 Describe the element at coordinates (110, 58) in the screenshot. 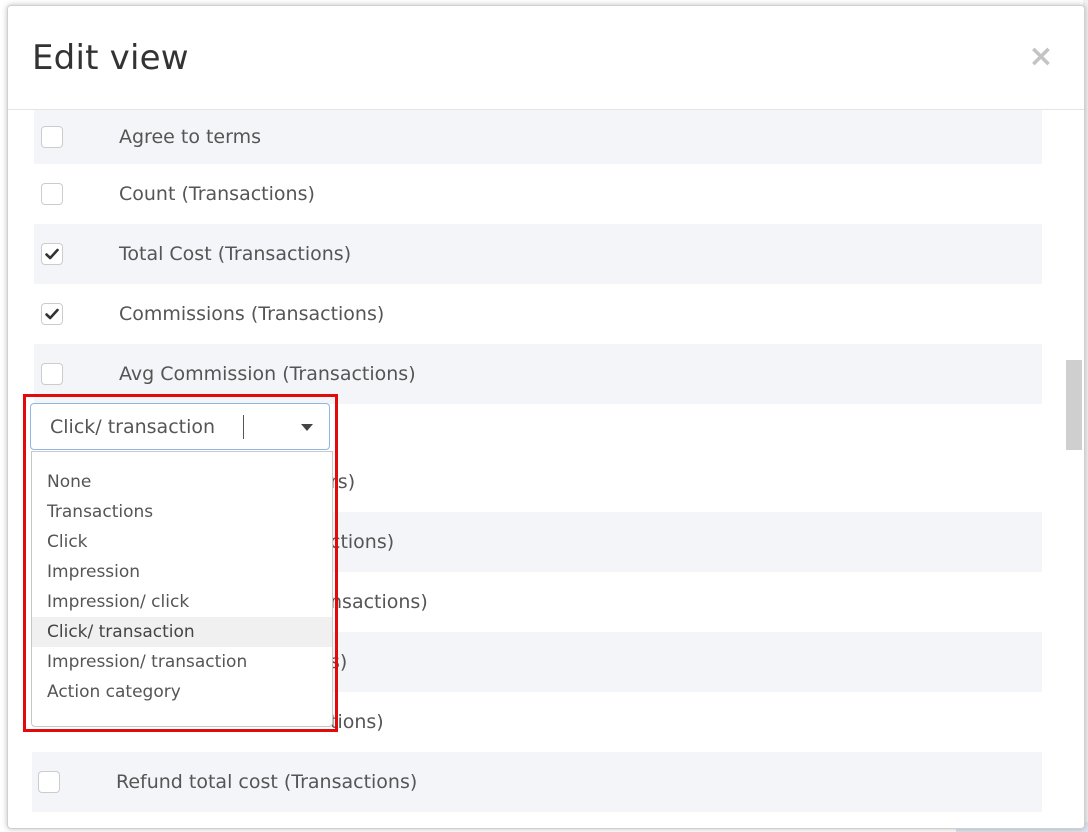

I see `modal-title: Edit view` at that location.